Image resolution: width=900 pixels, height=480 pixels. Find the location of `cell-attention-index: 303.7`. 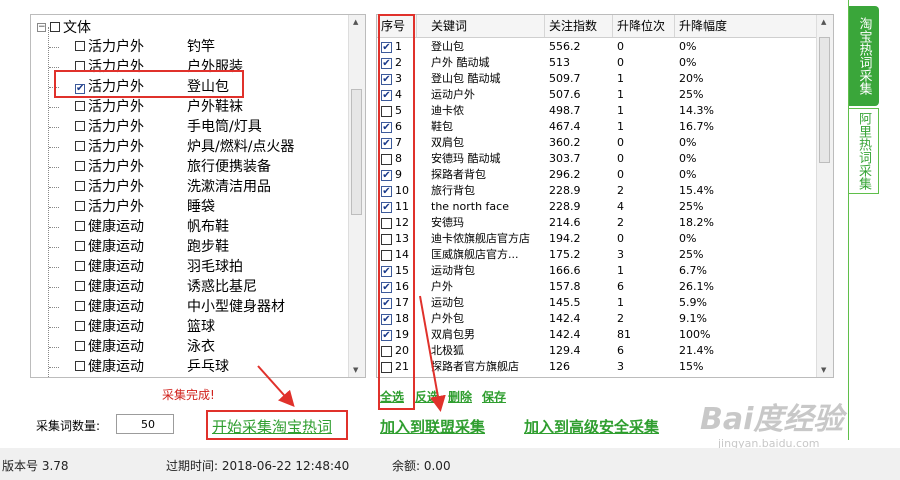

cell-attention-index: 303.7 is located at coordinates (565, 158).